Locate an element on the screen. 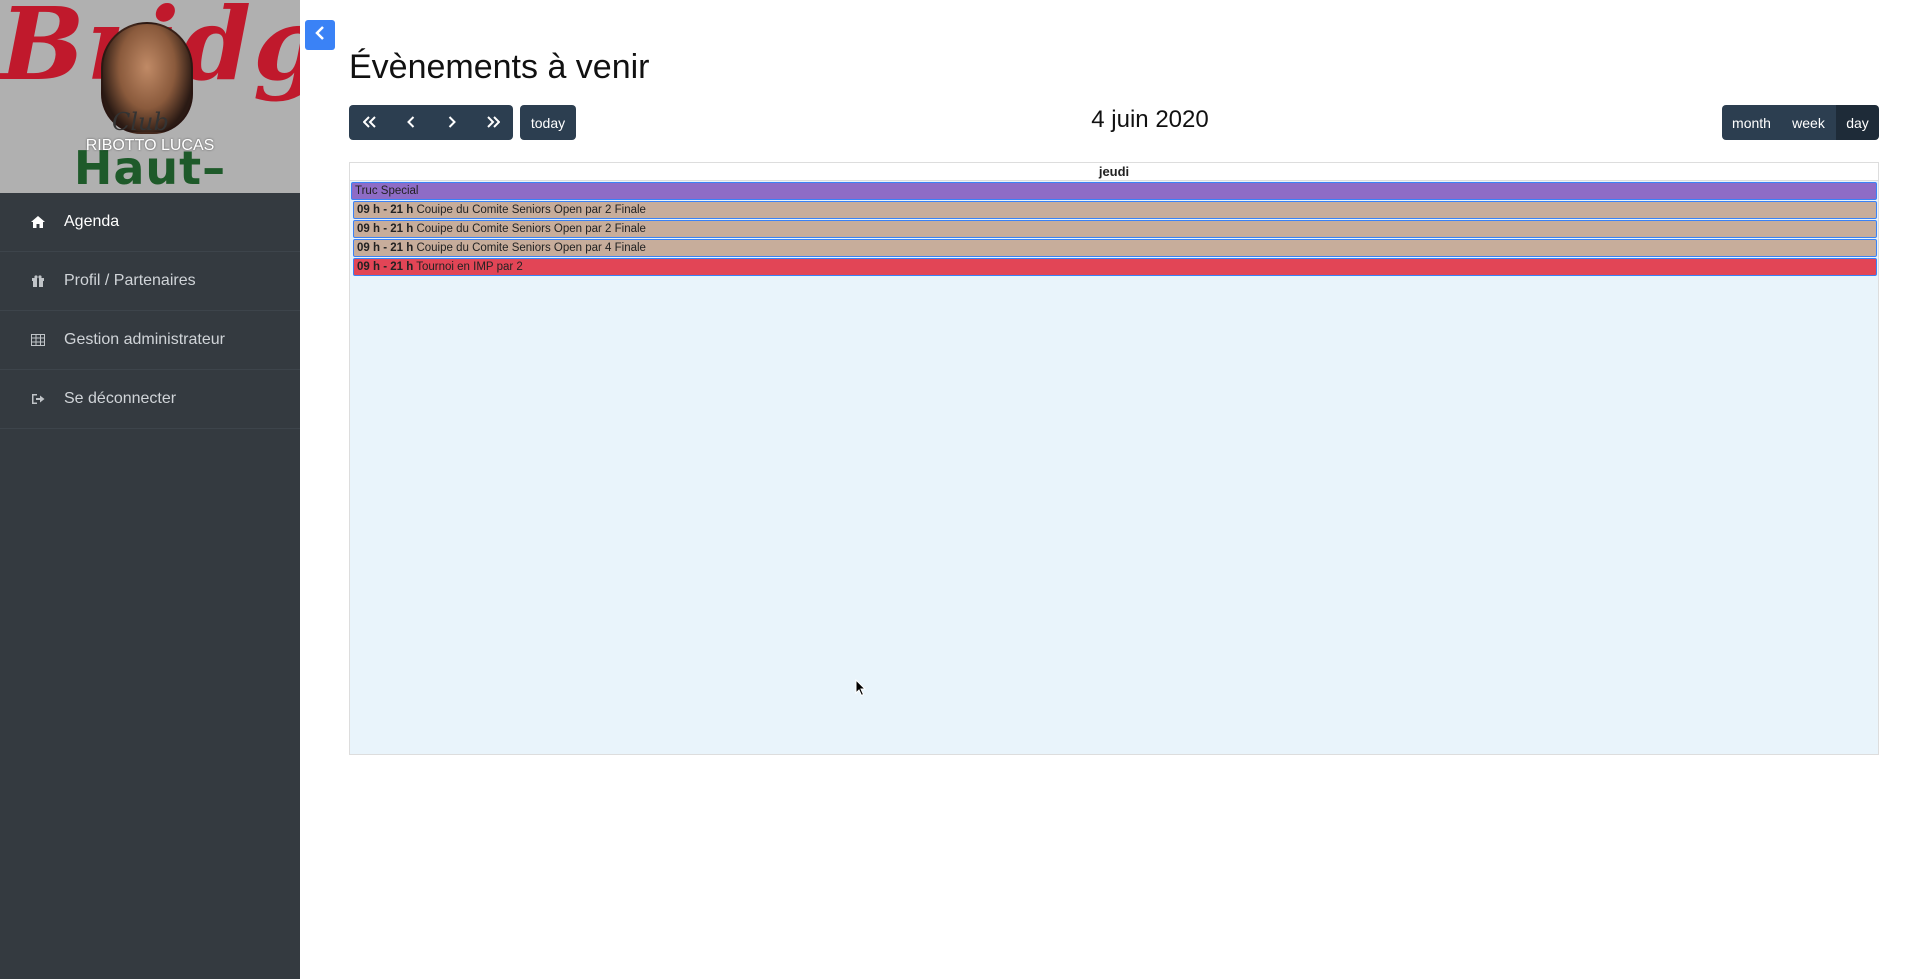 Image resolution: width=1920 pixels, height=979 pixels. sign-out-icon is located at coordinates (38, 399).